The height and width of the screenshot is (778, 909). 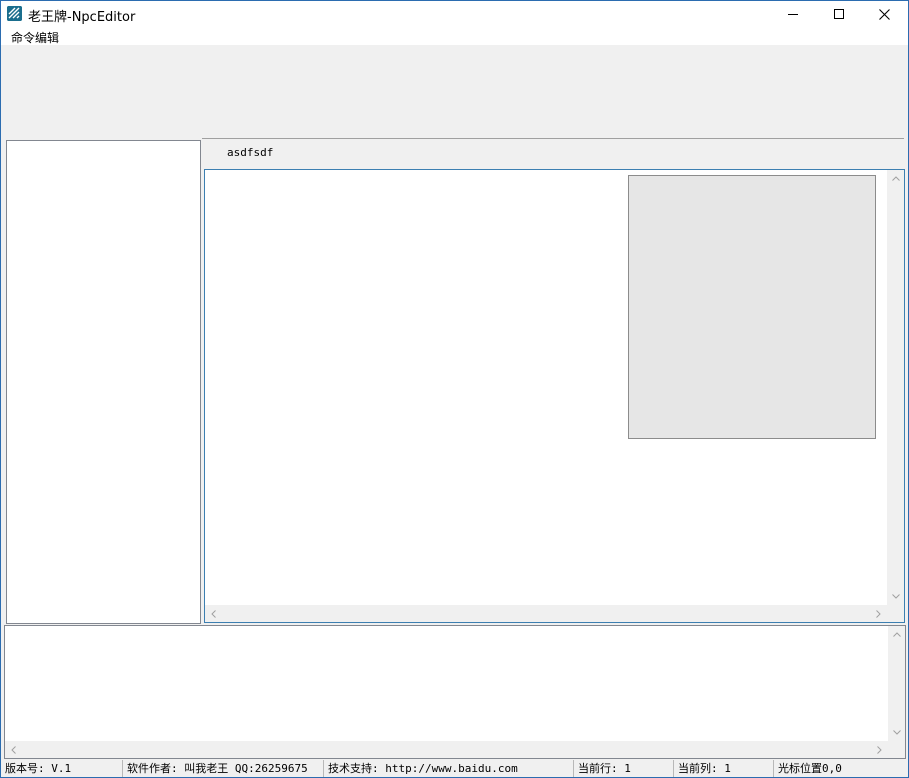 What do you see at coordinates (454, 91) in the screenshot?
I see `toolbar-area` at bounding box center [454, 91].